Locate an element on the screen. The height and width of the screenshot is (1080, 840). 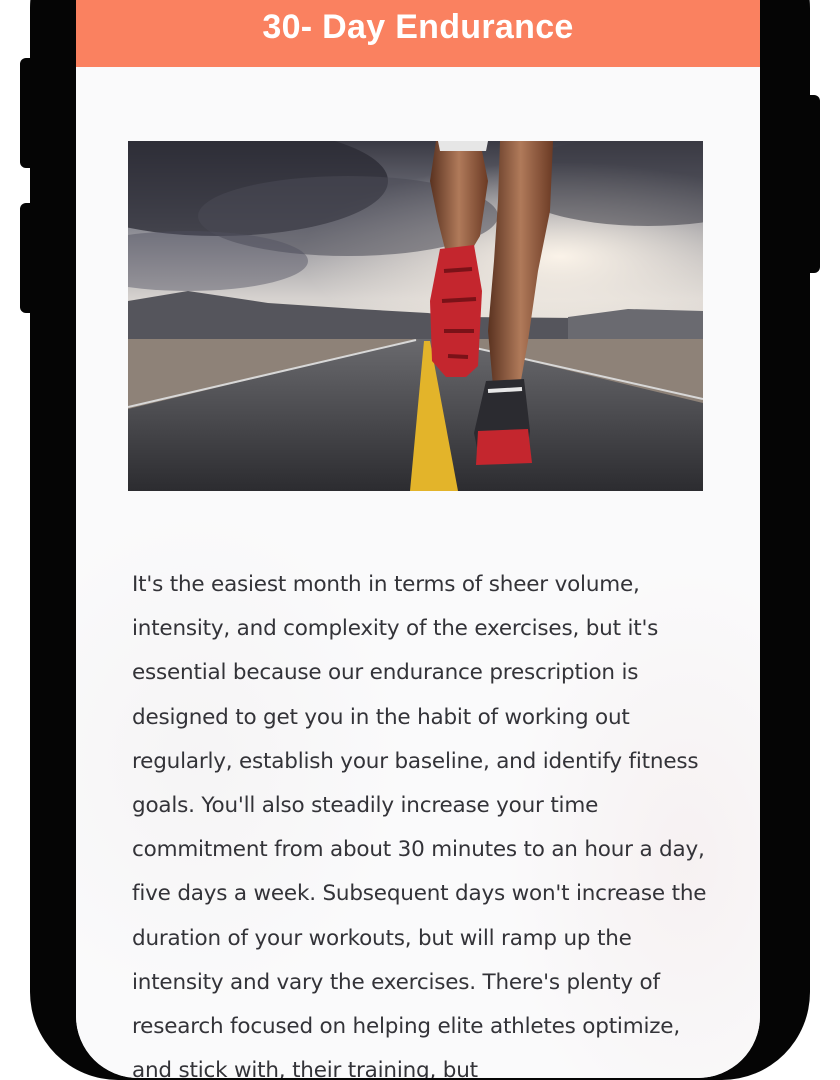
page-header: 30- Day Endurance is located at coordinates (418, 33).